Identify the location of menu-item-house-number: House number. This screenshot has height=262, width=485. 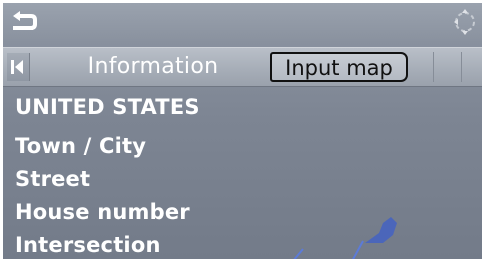
(102, 212).